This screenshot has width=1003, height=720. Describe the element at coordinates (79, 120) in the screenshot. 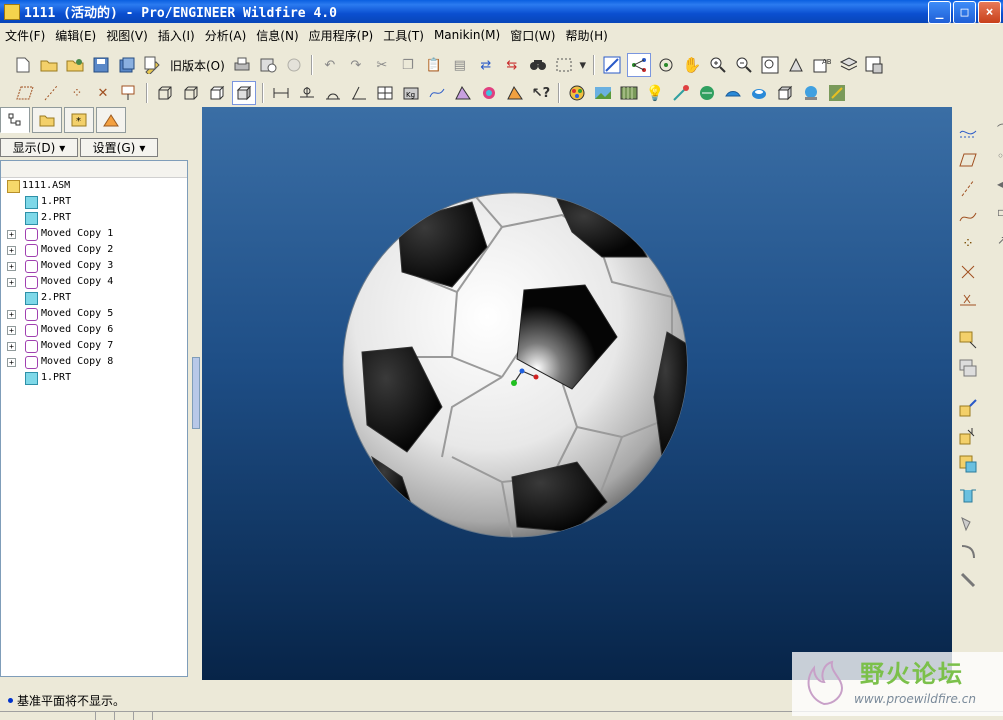

I see `tab-favorites: *` at that location.